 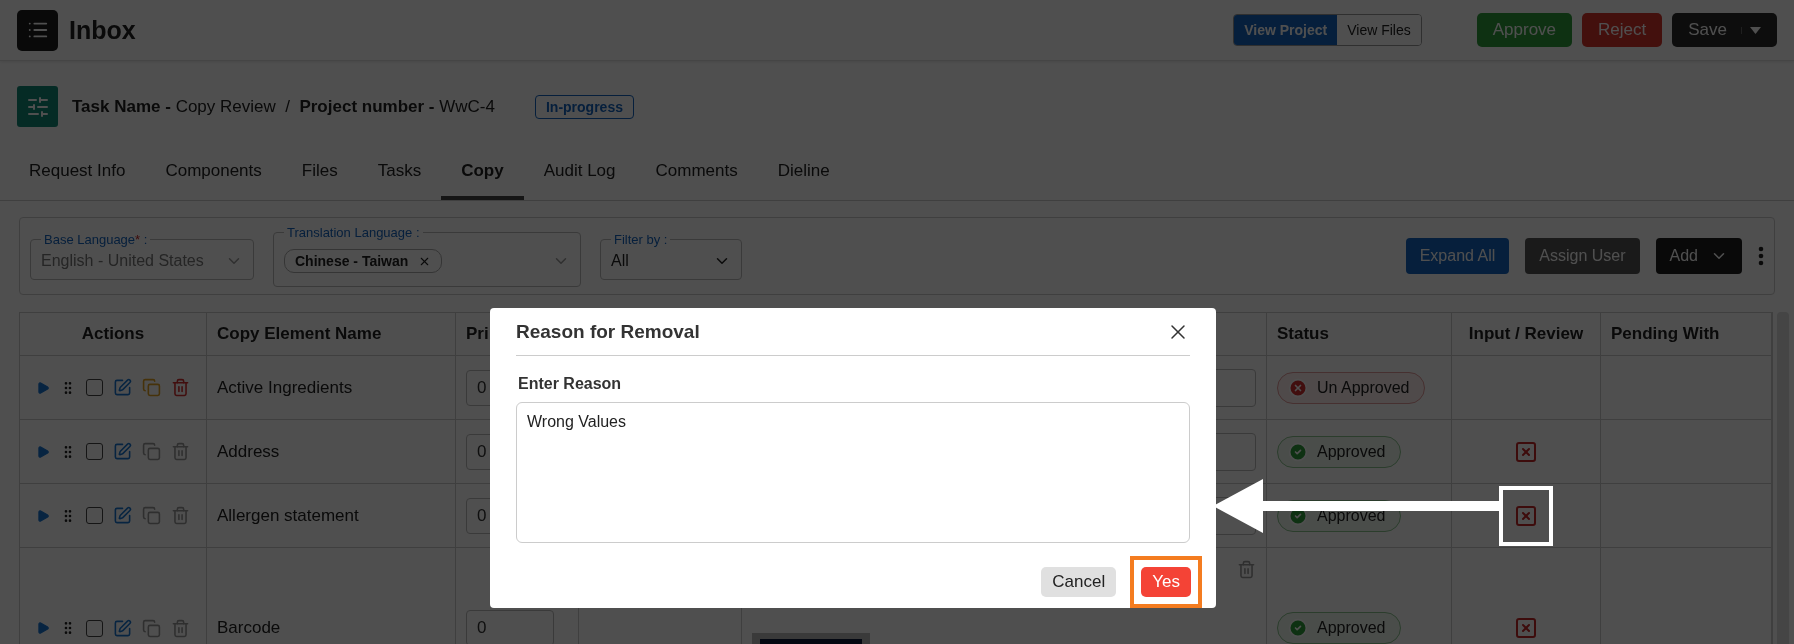 I want to click on status-badge: Un Approved, so click(x=1351, y=387).